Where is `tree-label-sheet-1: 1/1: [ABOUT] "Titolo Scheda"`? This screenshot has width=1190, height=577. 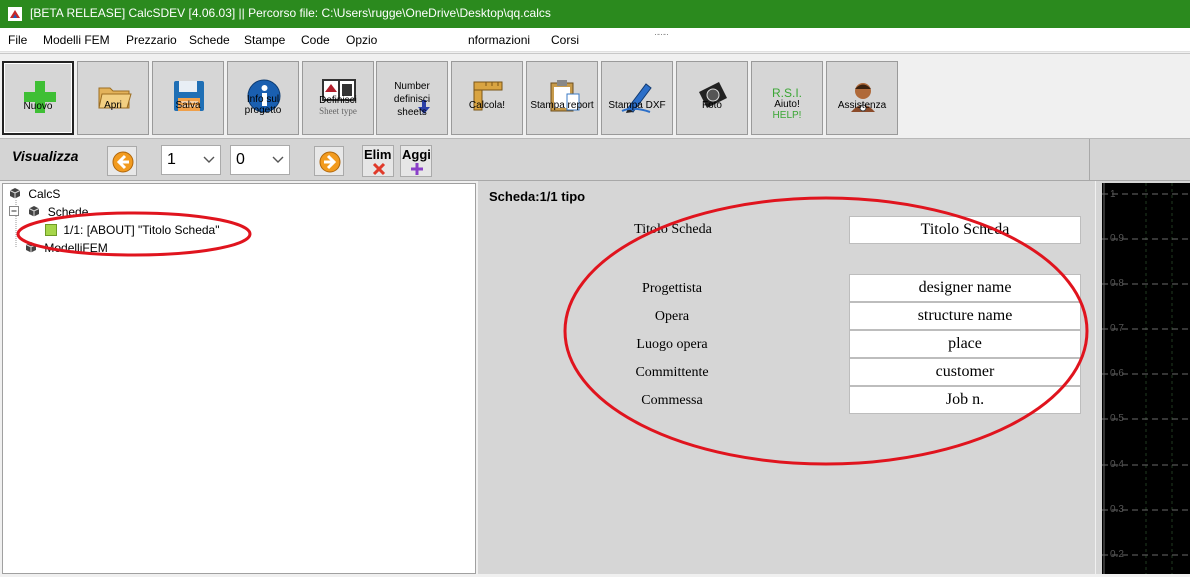 tree-label-sheet-1: 1/1: [ABOUT] "Titolo Scheda" is located at coordinates (141, 230).